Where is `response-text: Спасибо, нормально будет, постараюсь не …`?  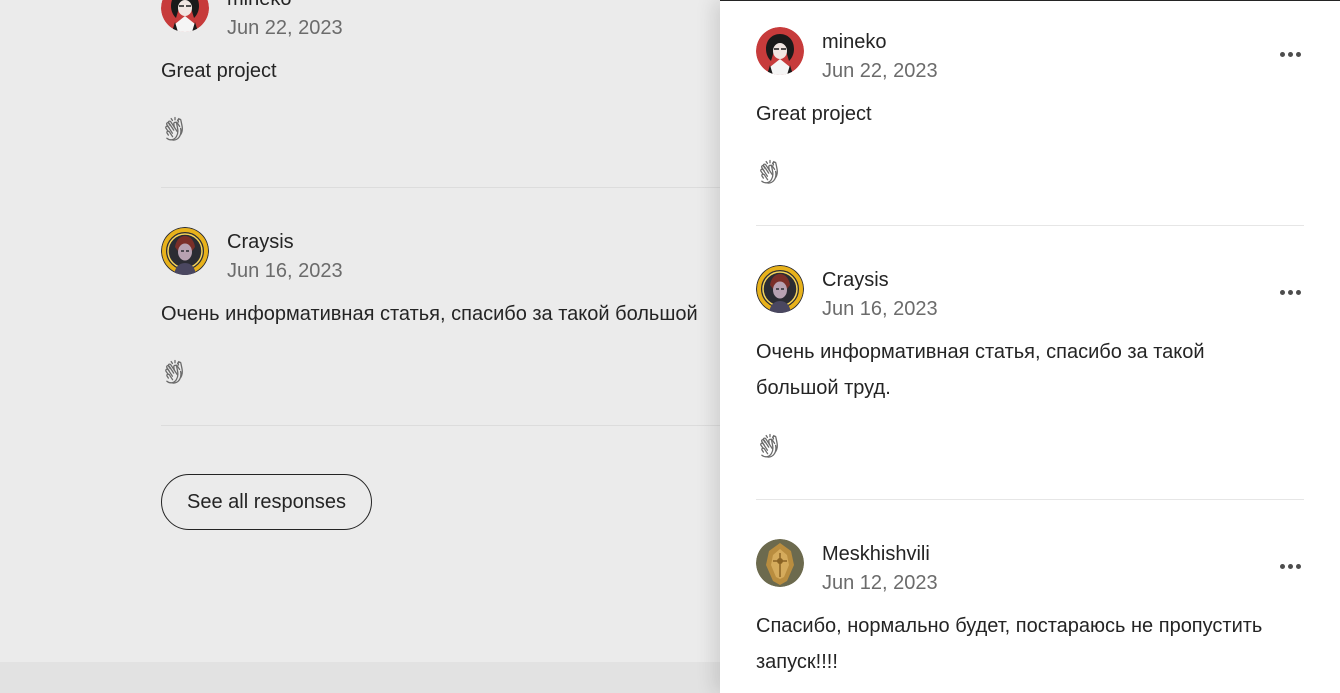
response-text: Спасибо, нормально будет, постараюсь не … is located at coordinates (1009, 644).